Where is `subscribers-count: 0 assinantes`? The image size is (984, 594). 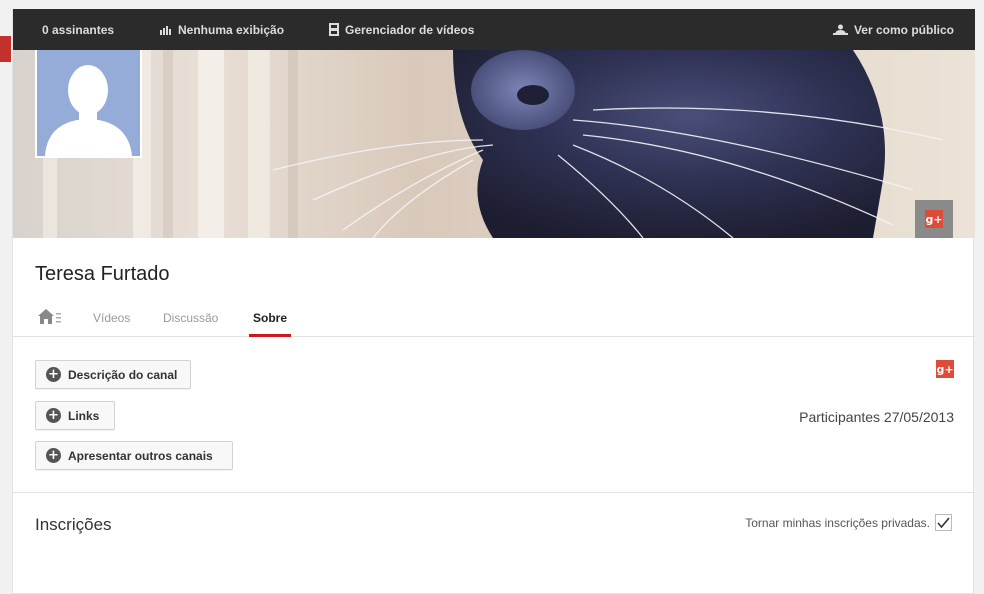 subscribers-count: 0 assinantes is located at coordinates (78, 29).